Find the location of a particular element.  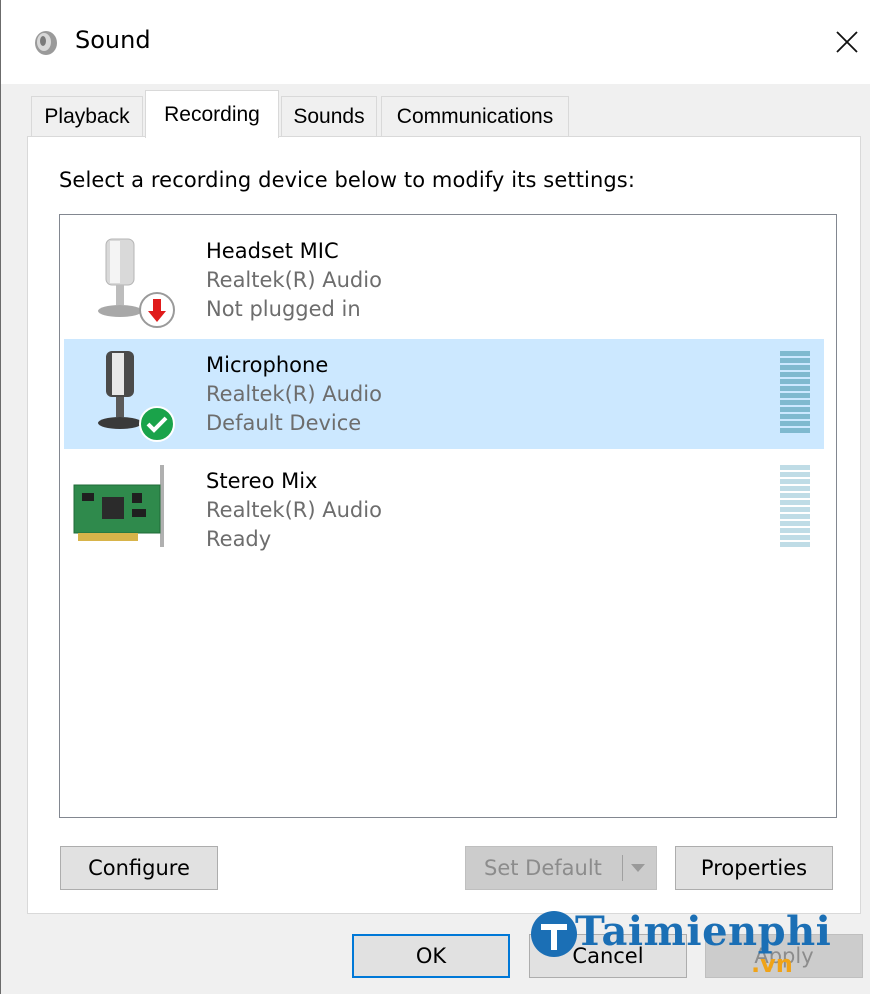

title-bar: Sound is located at coordinates (435, 42).